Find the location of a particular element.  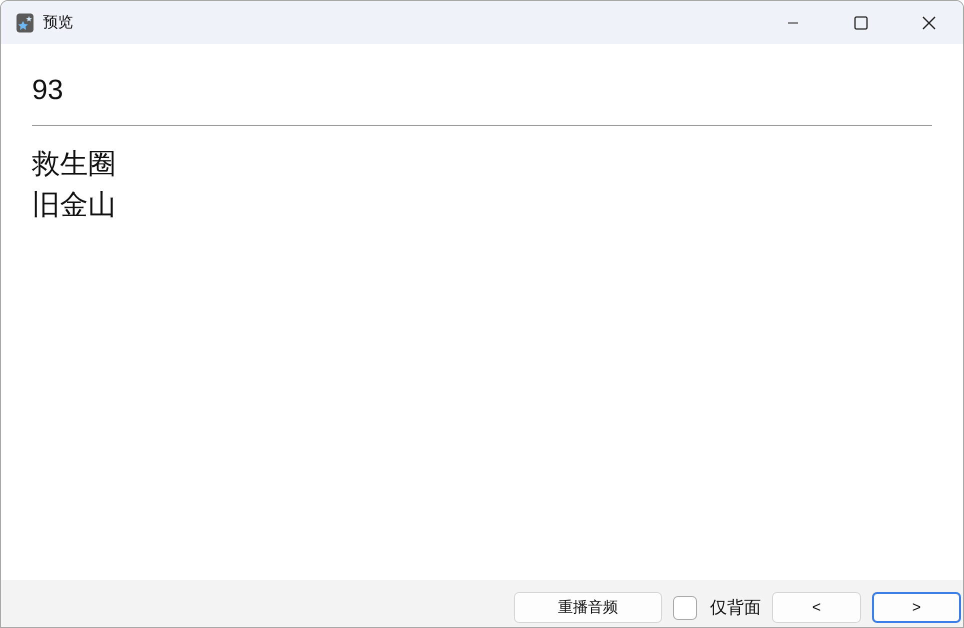

maximize-icon is located at coordinates (861, 23).